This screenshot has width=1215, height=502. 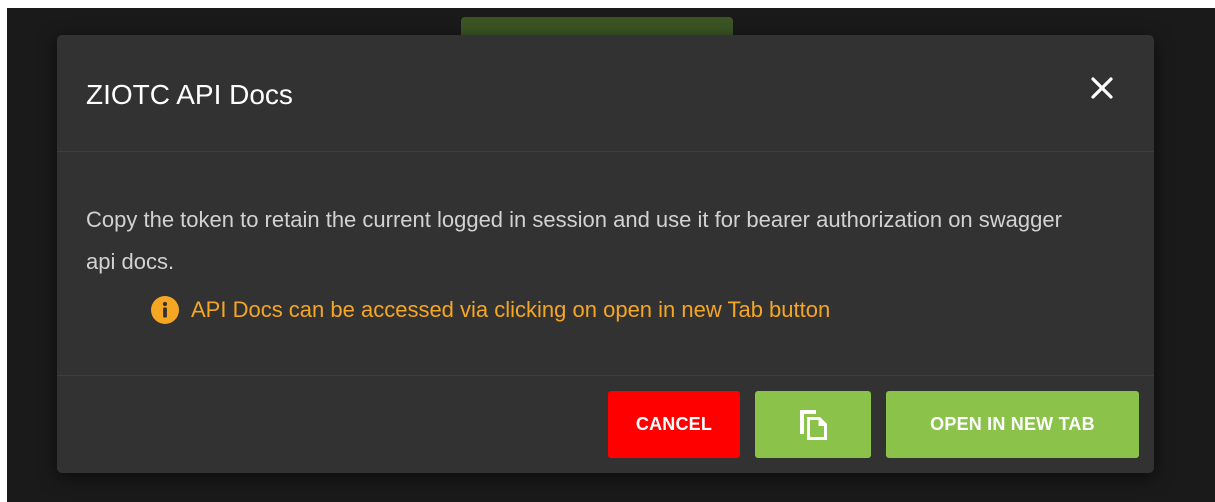 I want to click on copy-icon, so click(x=813, y=424).